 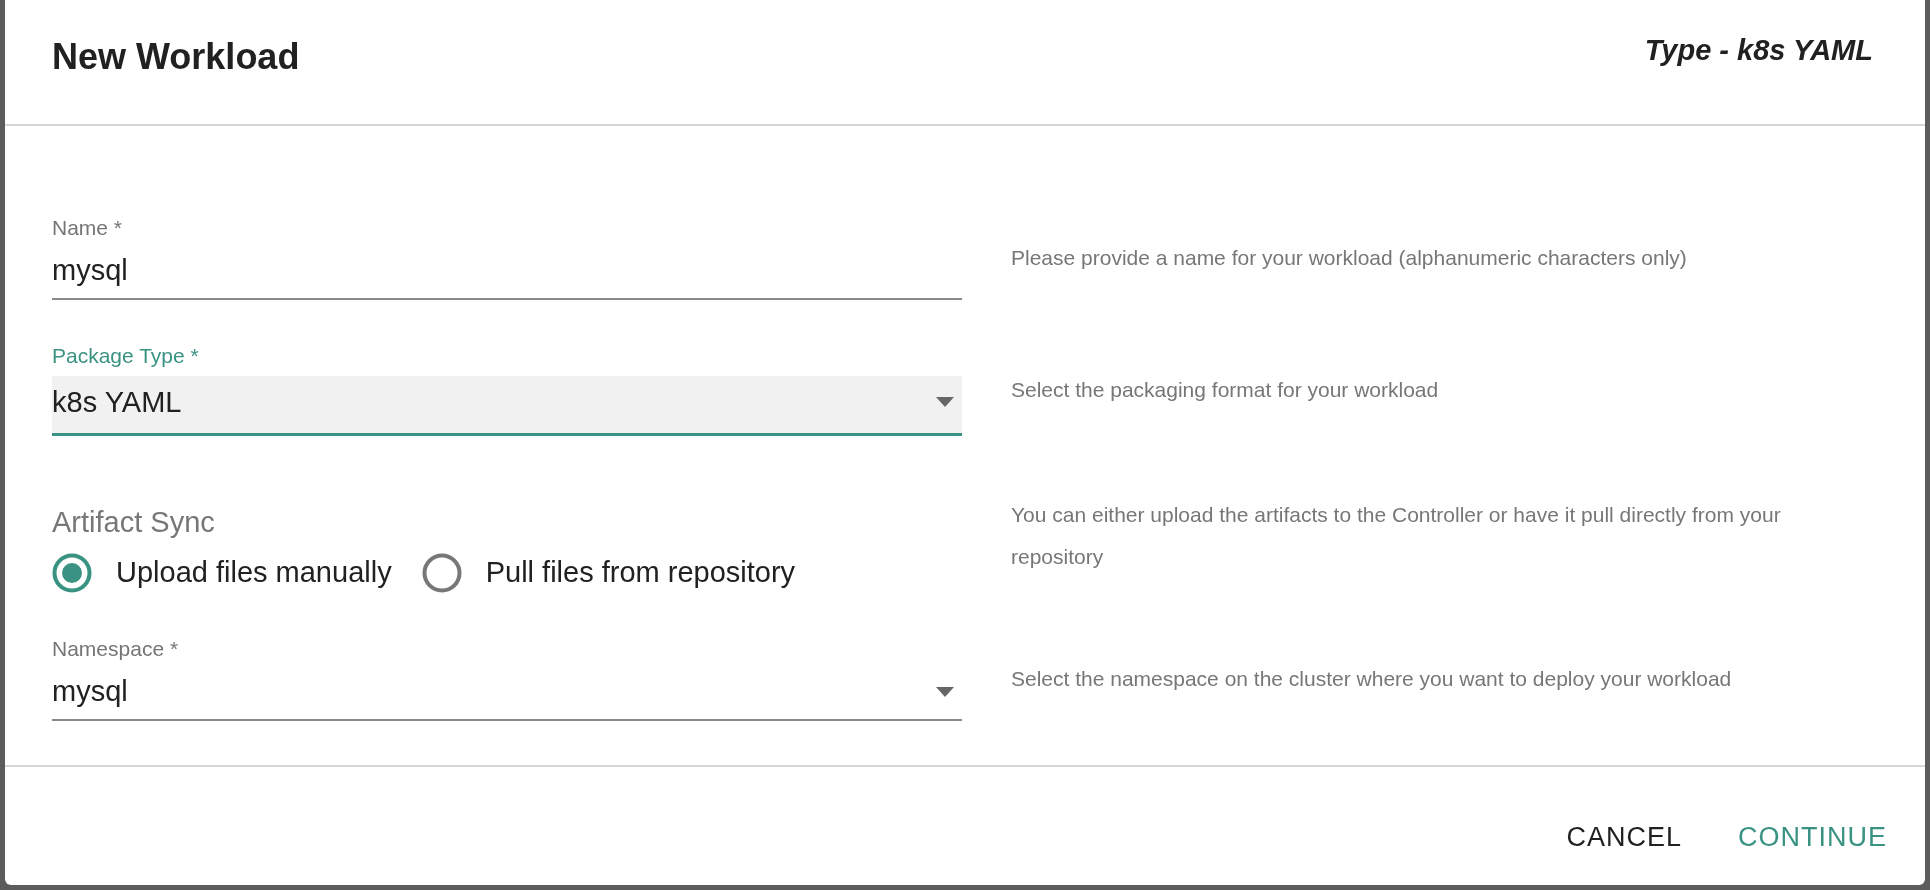 I want to click on field-label: Package Type *, so click(x=126, y=355).